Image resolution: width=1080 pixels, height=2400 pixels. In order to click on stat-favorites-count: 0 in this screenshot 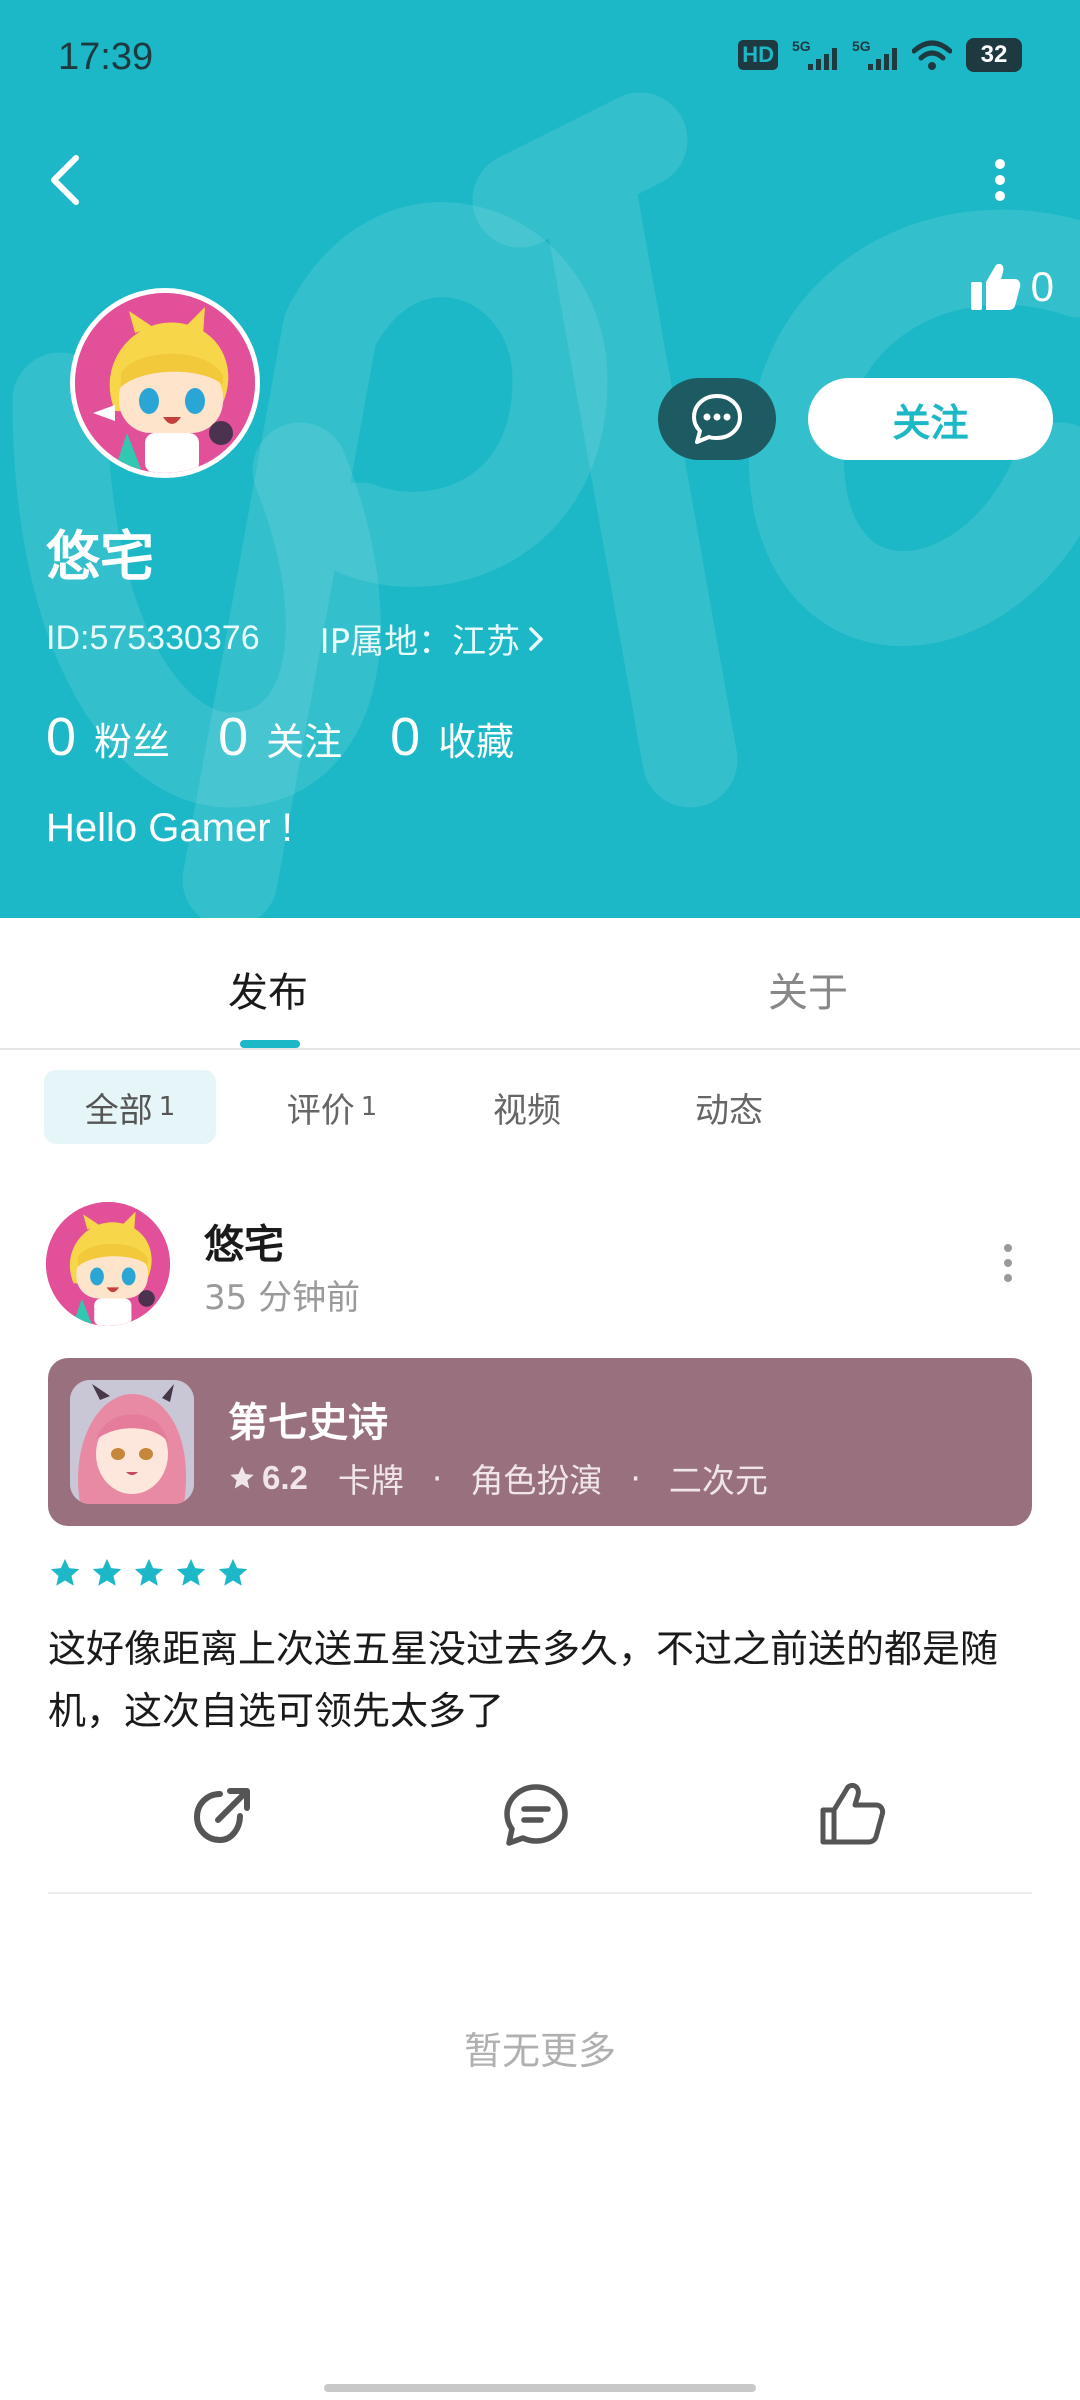, I will do `click(405, 737)`.